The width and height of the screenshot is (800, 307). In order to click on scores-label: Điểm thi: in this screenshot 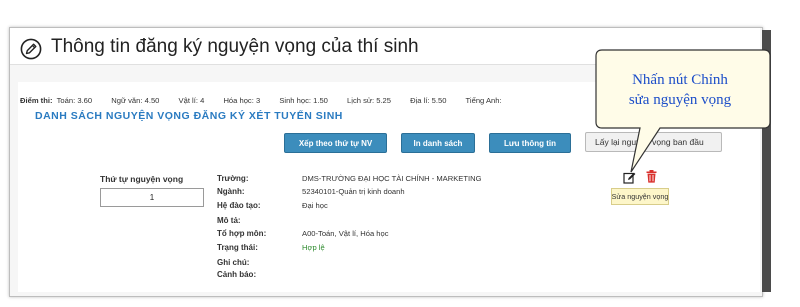, I will do `click(36, 100)`.